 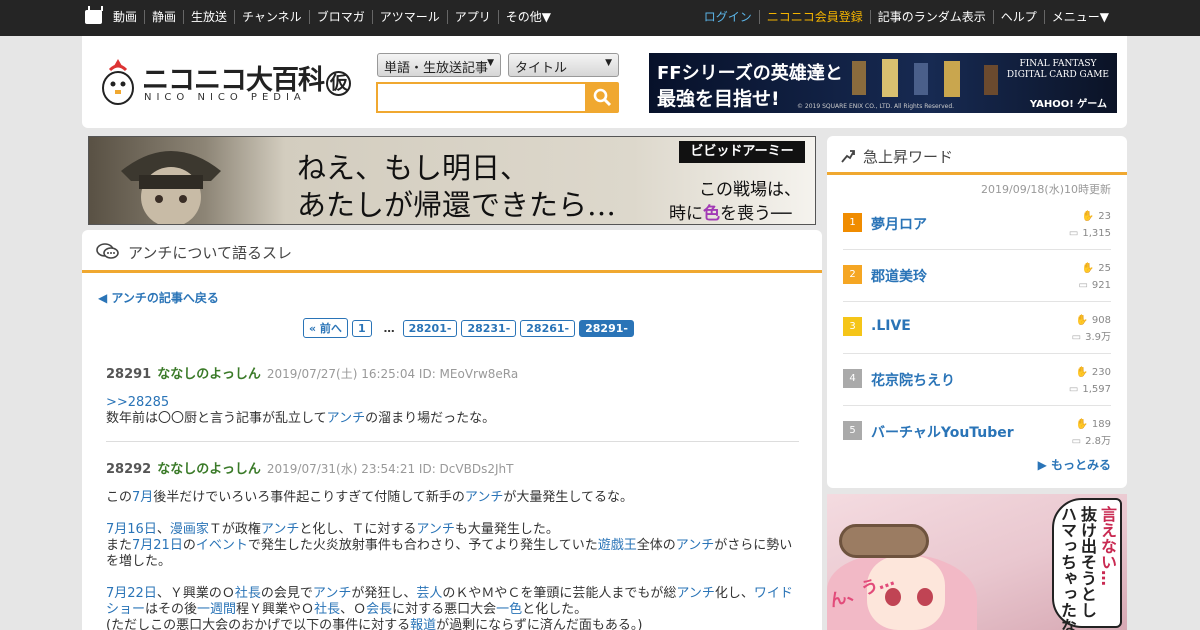 What do you see at coordinates (913, 380) in the screenshot?
I see `trending-word: 花京院ちえり` at bounding box center [913, 380].